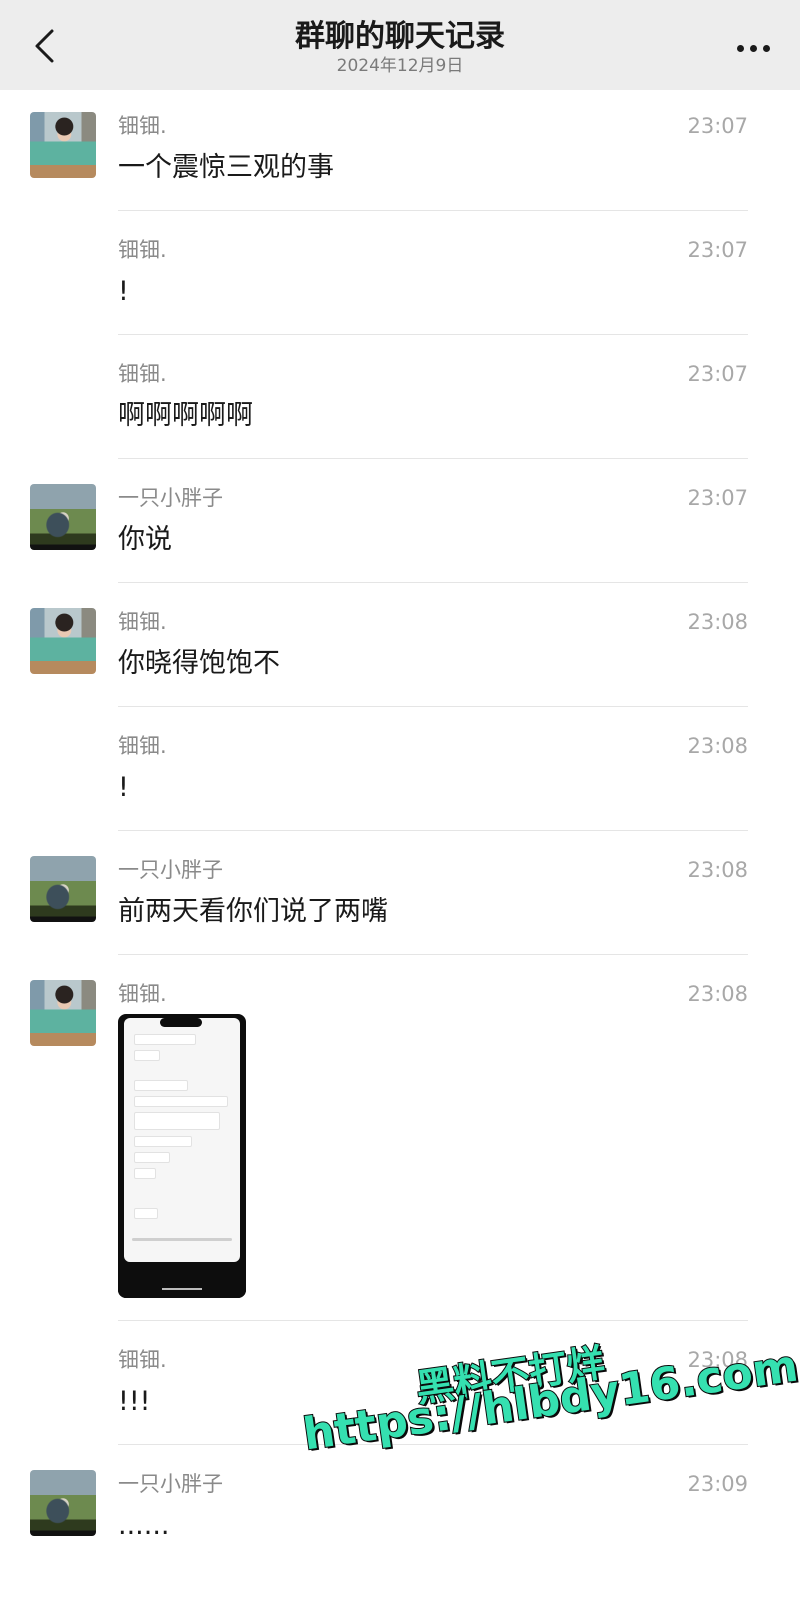 This screenshot has height=1610, width=800. Describe the element at coordinates (182, 1280) in the screenshot. I see `thumb-bottom-bar` at that location.